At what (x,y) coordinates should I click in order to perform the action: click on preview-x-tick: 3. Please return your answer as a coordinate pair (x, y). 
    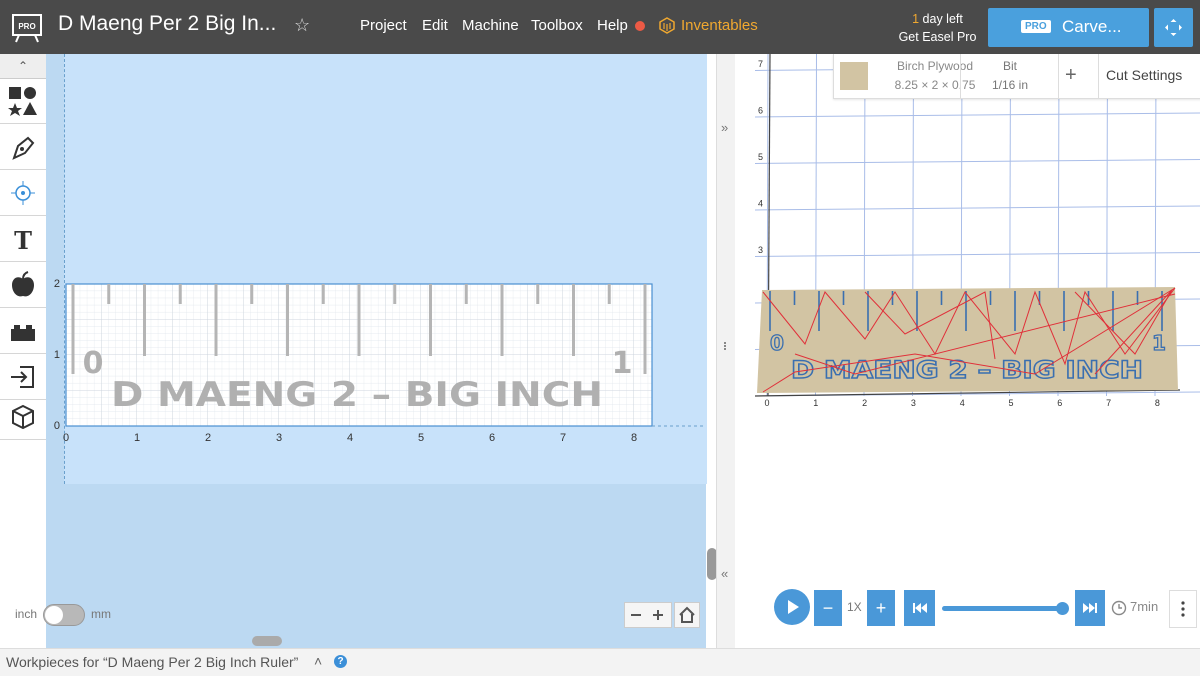
    Looking at the image, I should click on (913, 403).